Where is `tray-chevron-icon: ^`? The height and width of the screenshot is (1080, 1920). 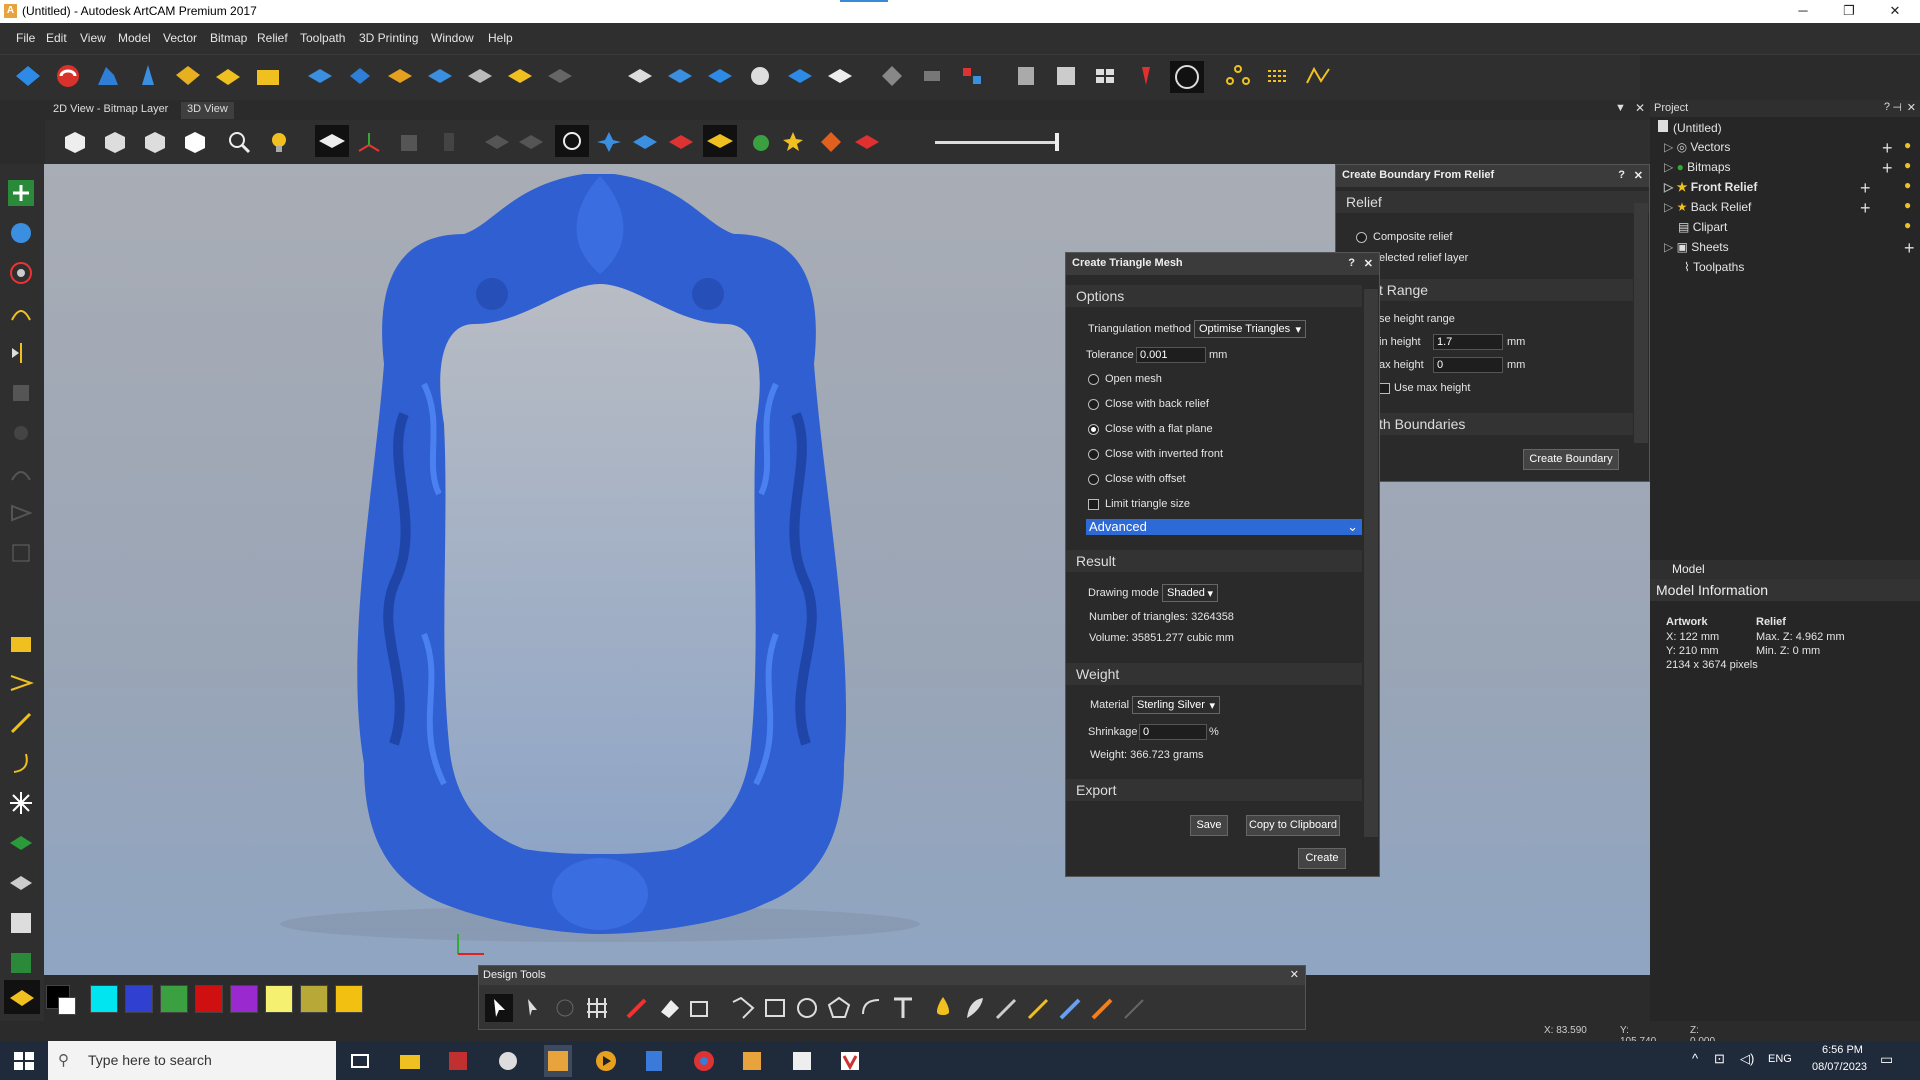 tray-chevron-icon: ^ is located at coordinates (1695, 1058).